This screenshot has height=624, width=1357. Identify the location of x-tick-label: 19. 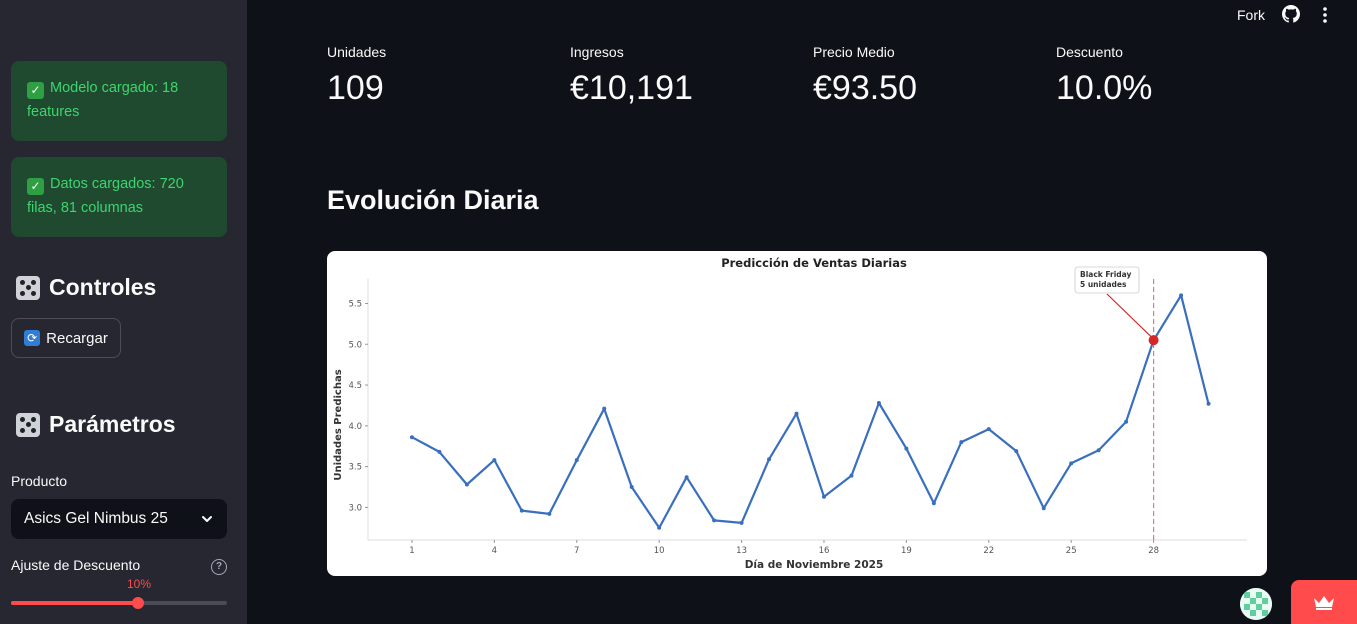
(906, 551).